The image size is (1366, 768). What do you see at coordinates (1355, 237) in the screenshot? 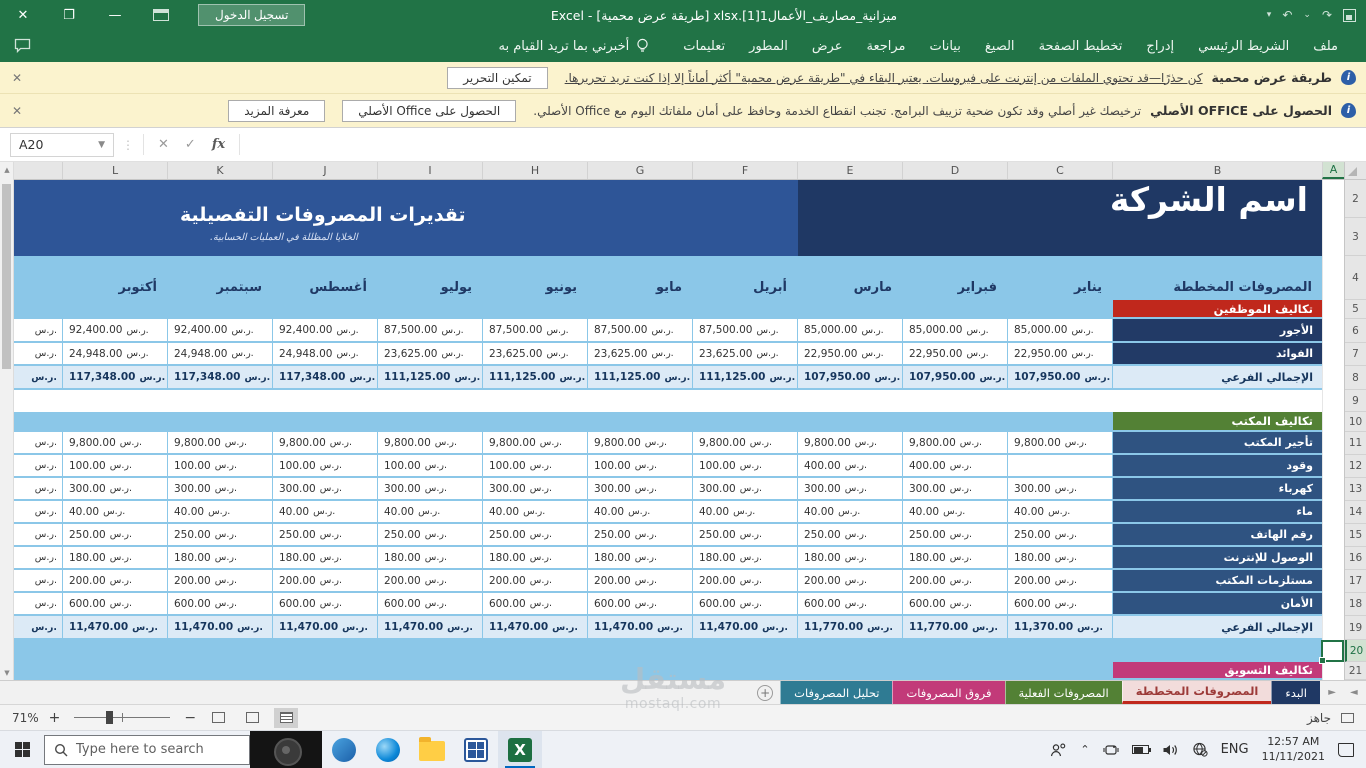
I see `row-header-3: 3` at bounding box center [1355, 237].